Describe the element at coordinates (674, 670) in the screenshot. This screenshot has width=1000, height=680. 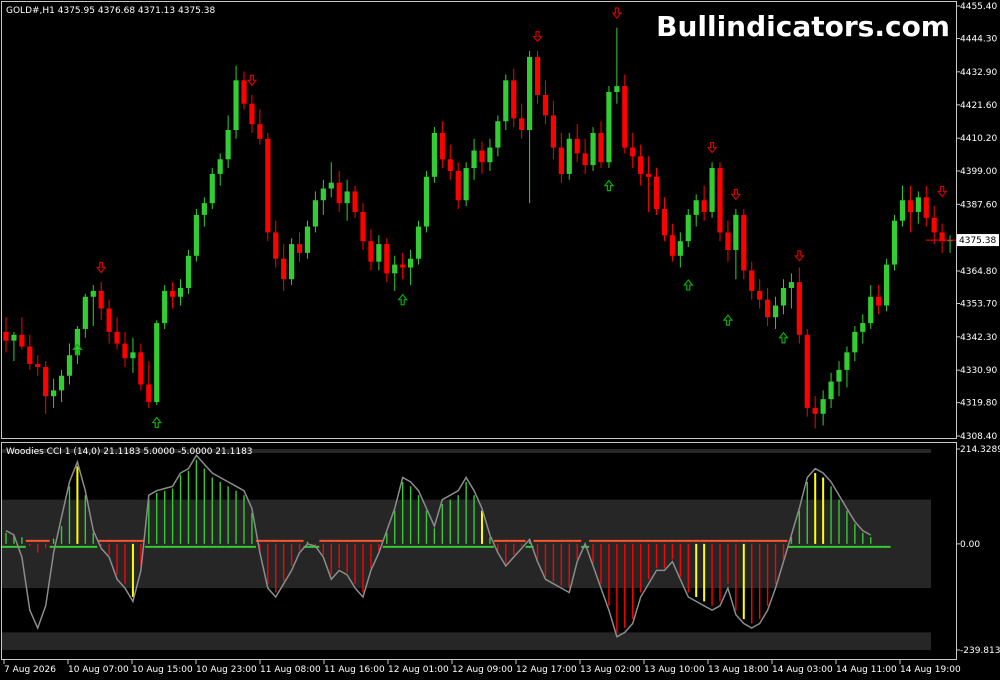
I see `time-tick-label: 13 Aug 10:00` at that location.